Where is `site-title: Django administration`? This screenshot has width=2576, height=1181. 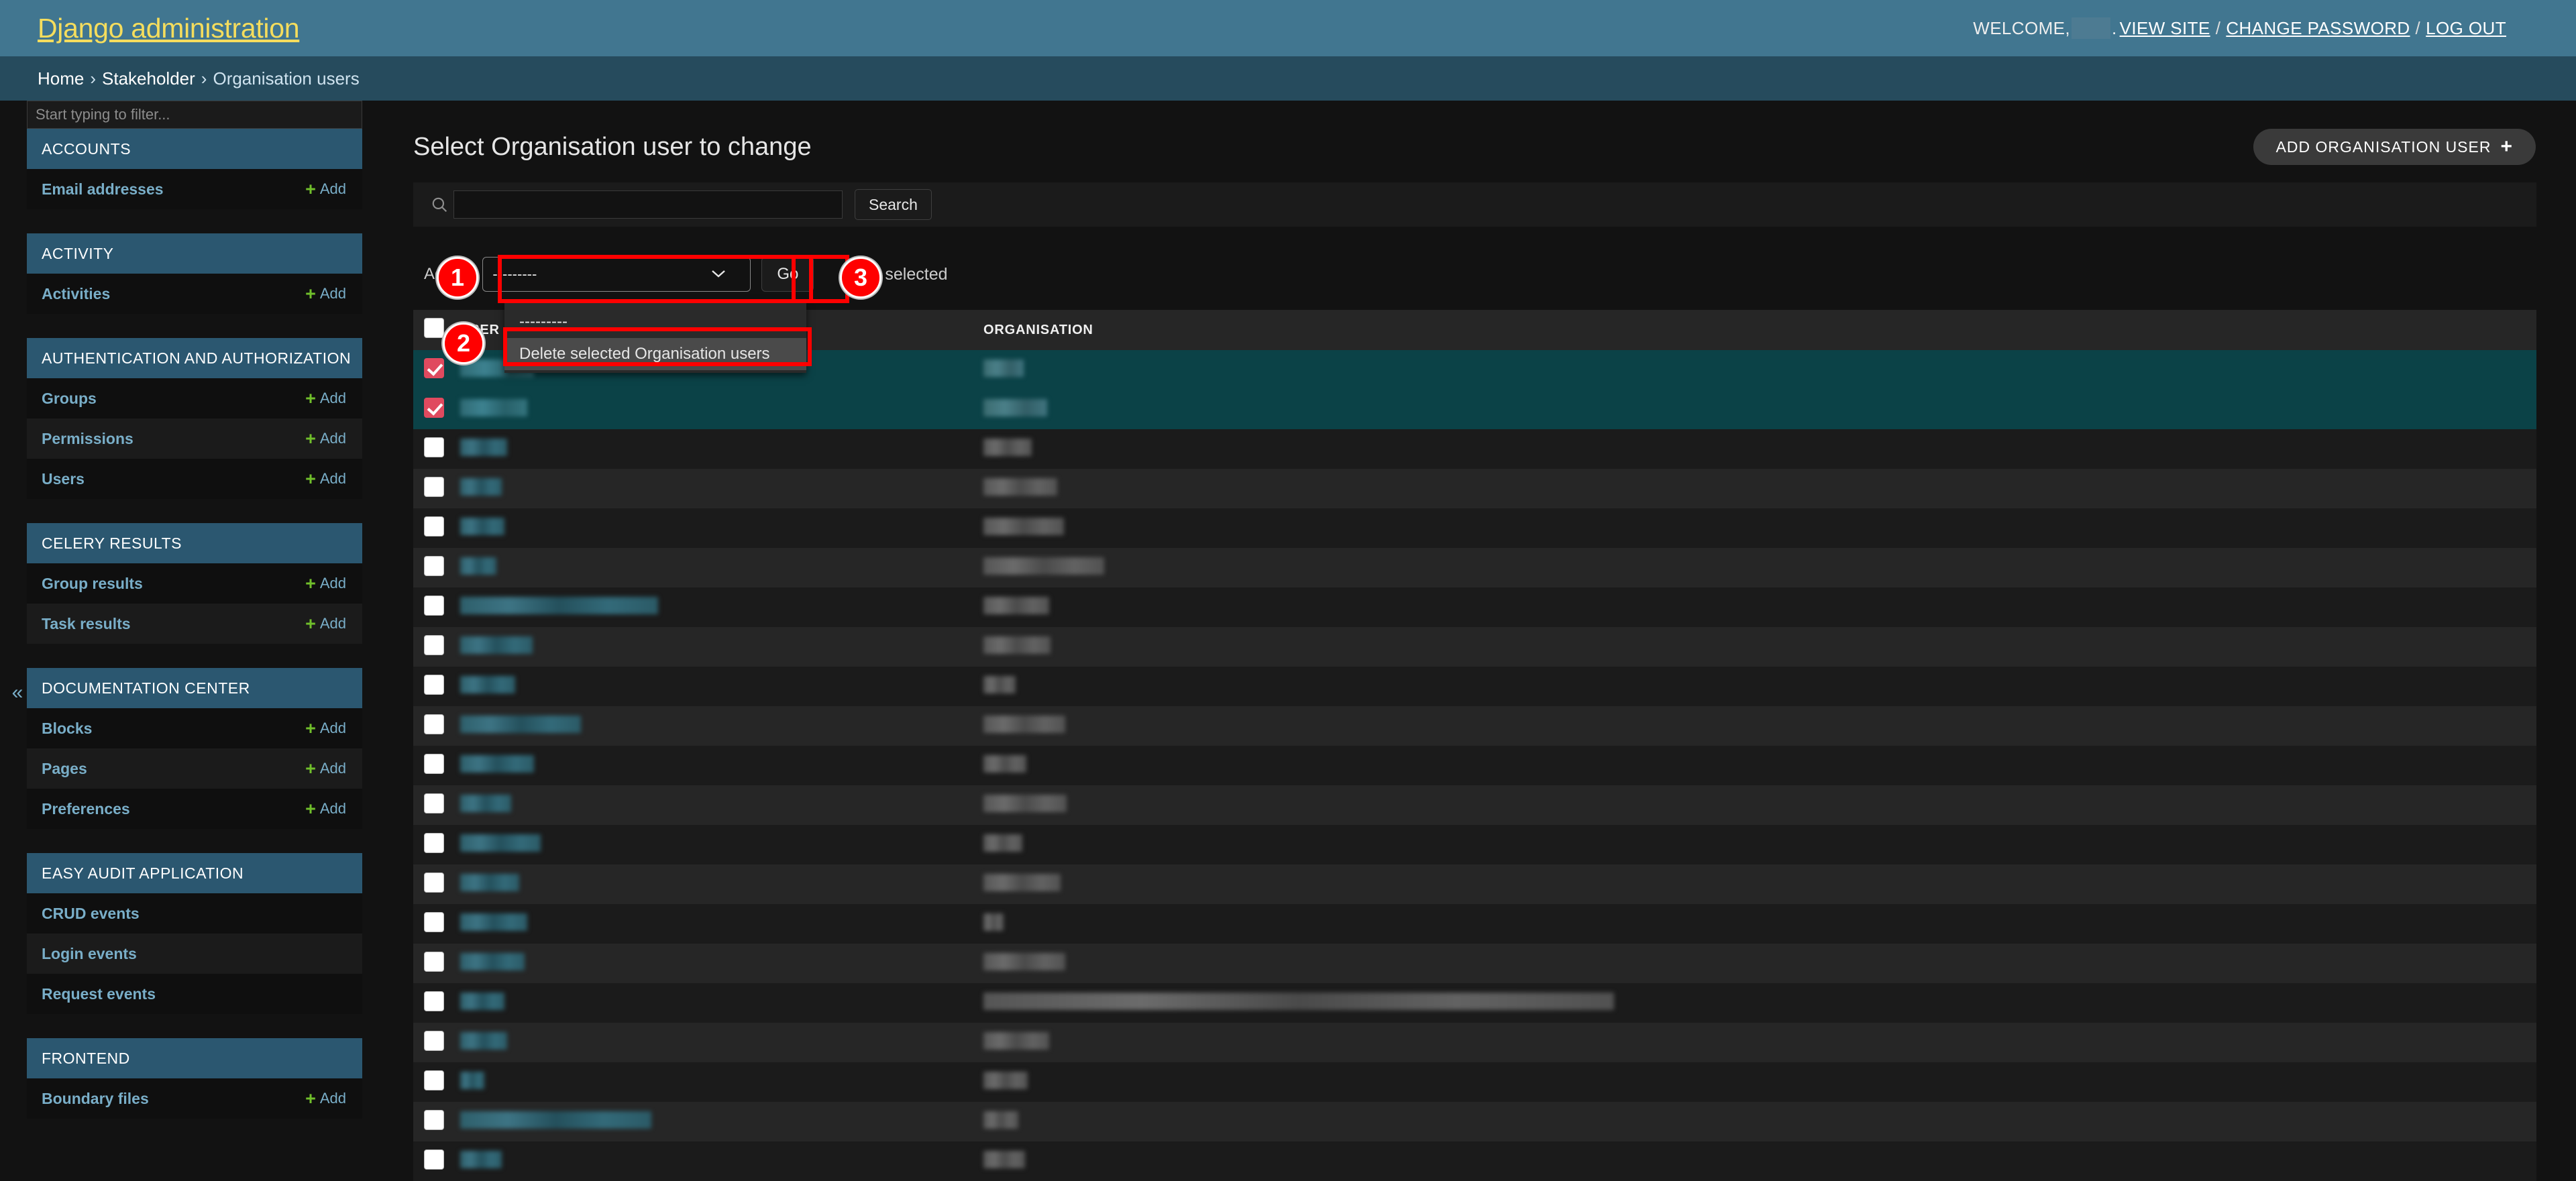
site-title: Django administration is located at coordinates (169, 28).